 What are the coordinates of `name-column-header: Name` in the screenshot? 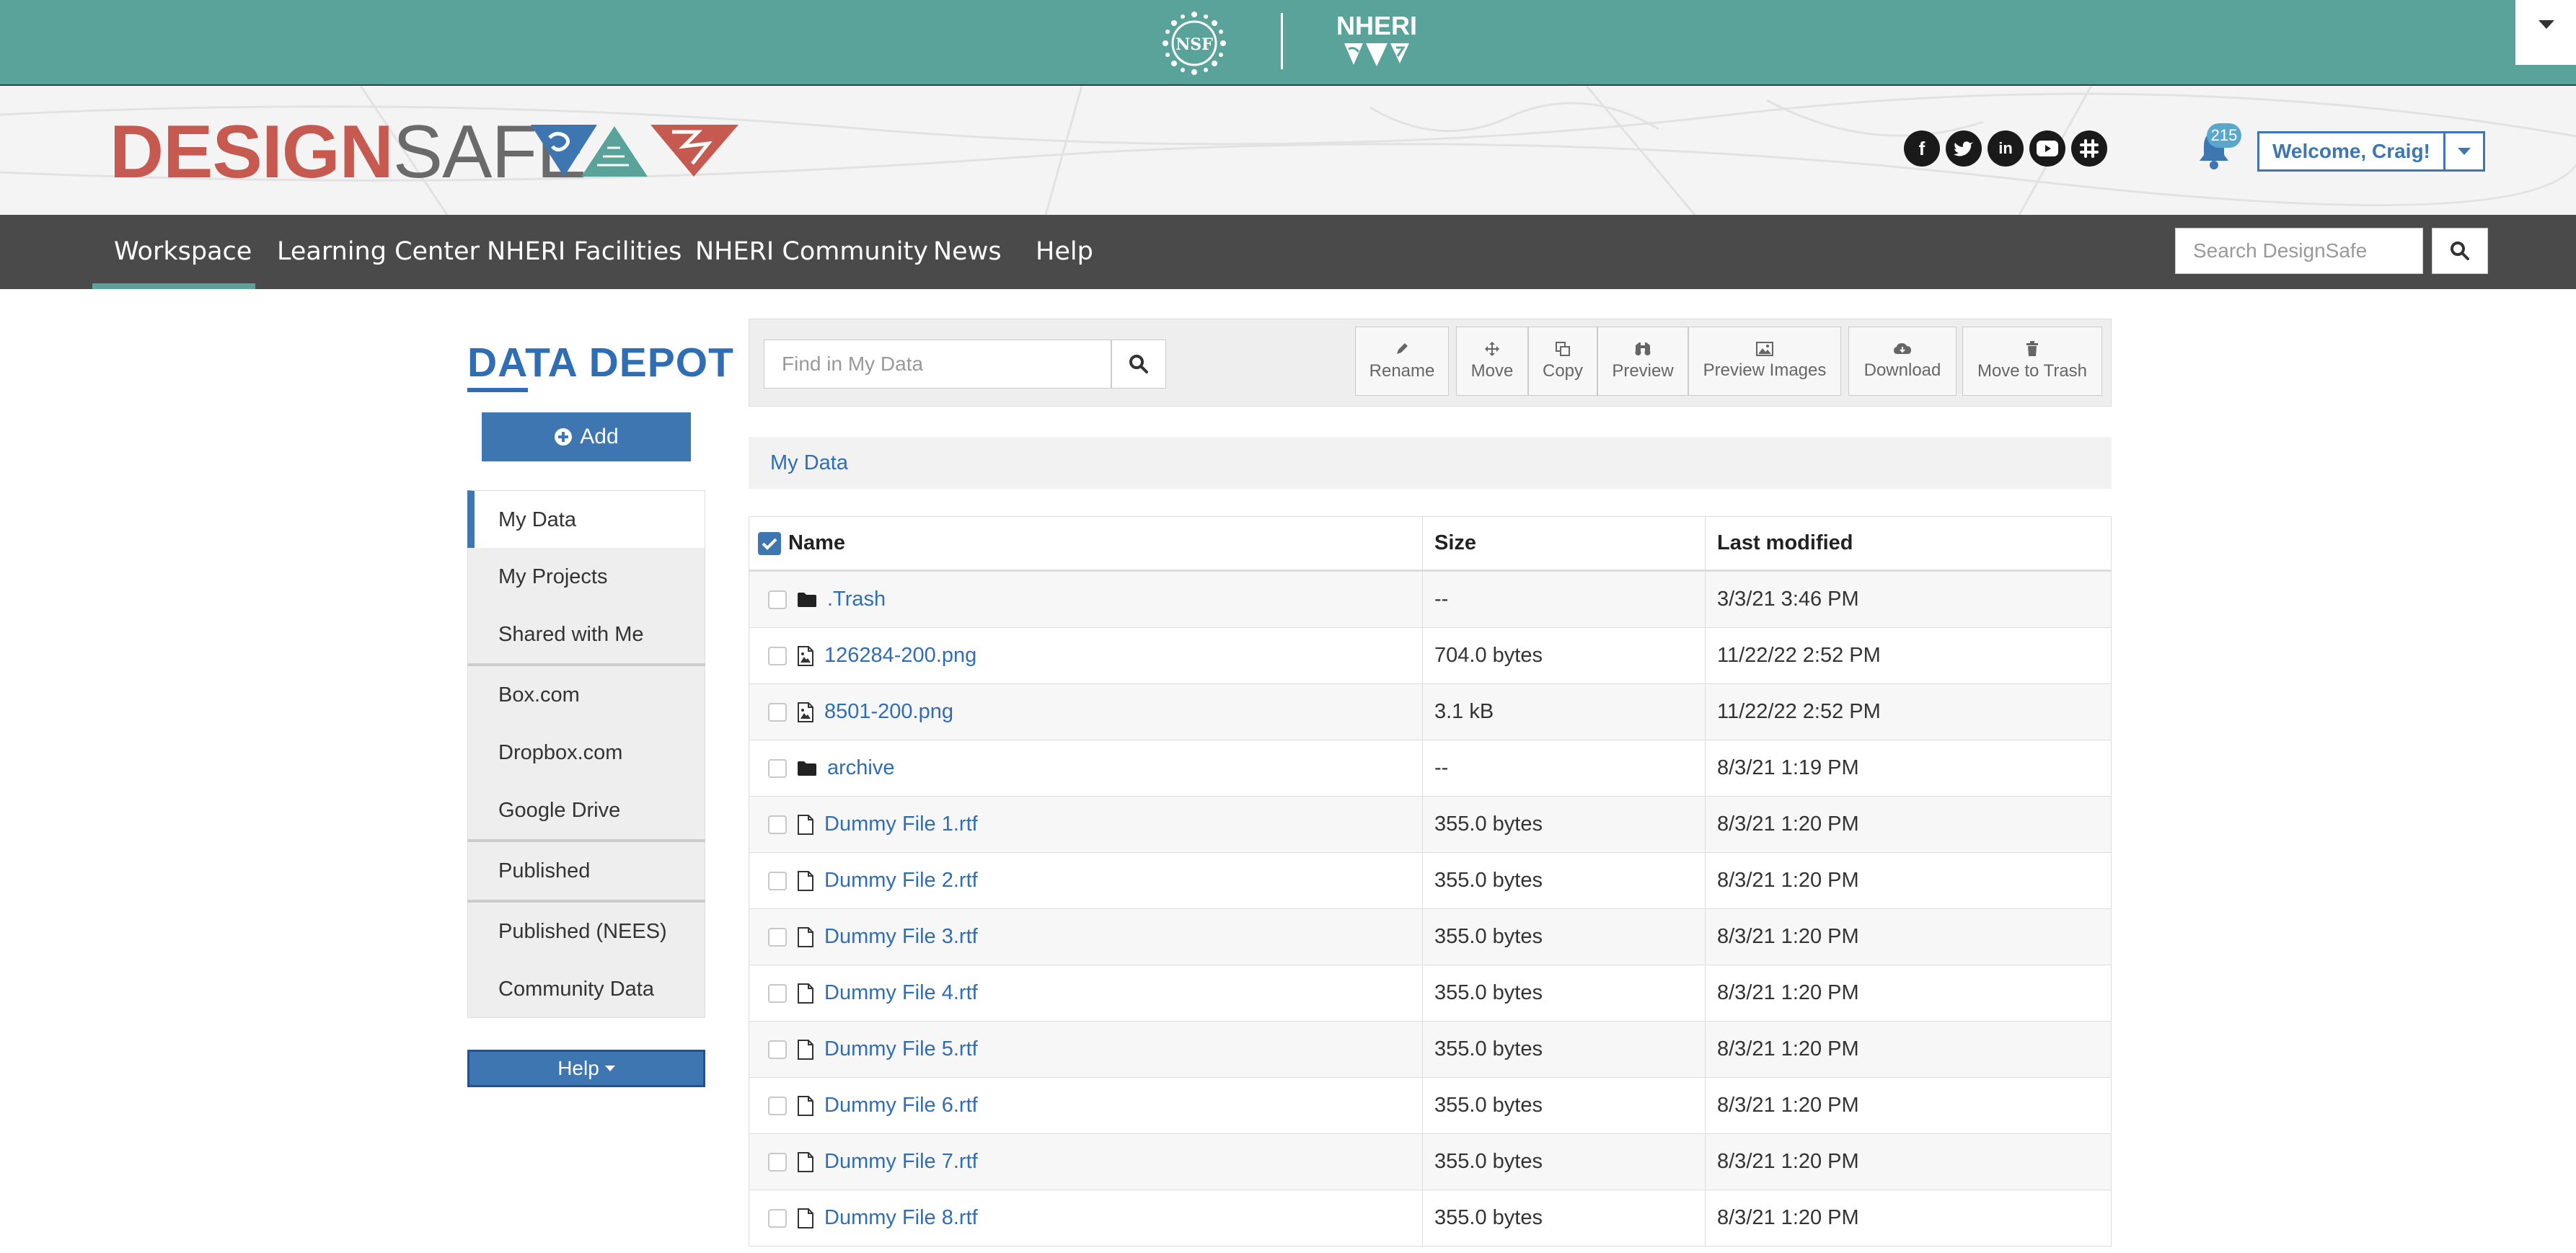 It's located at (1086, 544).